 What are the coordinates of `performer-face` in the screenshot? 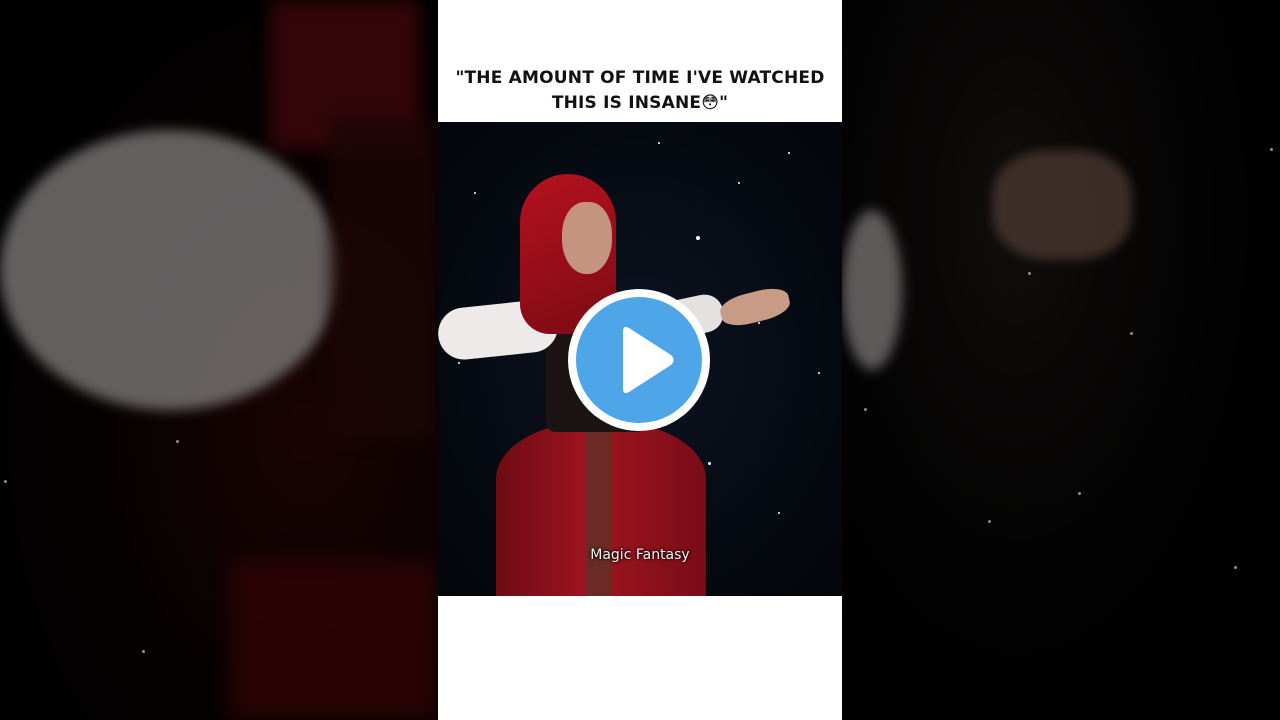 It's located at (587, 238).